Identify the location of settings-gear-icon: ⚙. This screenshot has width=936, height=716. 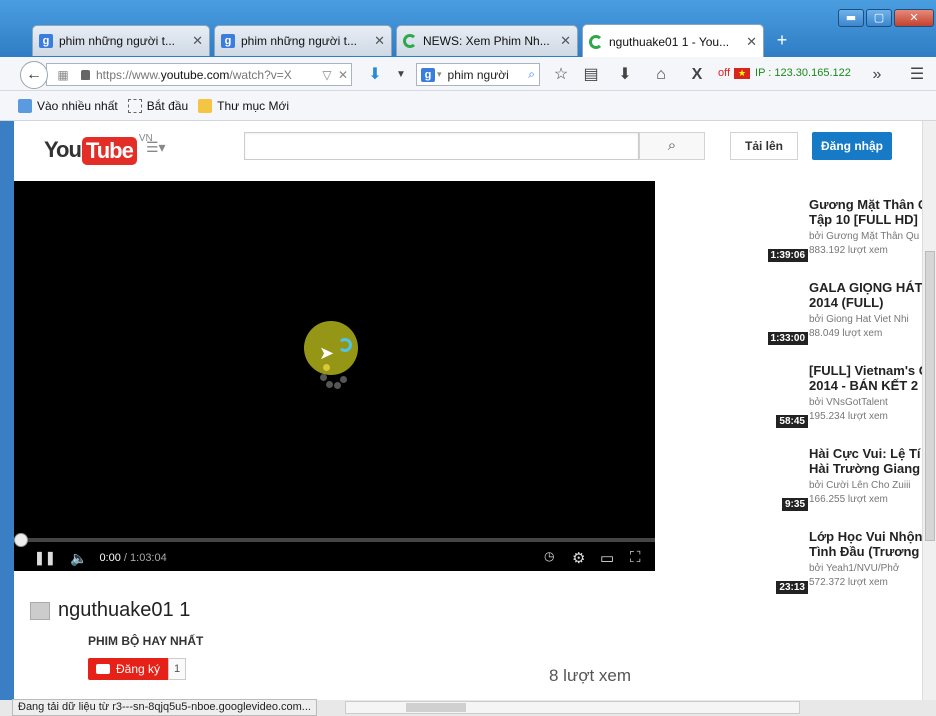
(578, 558).